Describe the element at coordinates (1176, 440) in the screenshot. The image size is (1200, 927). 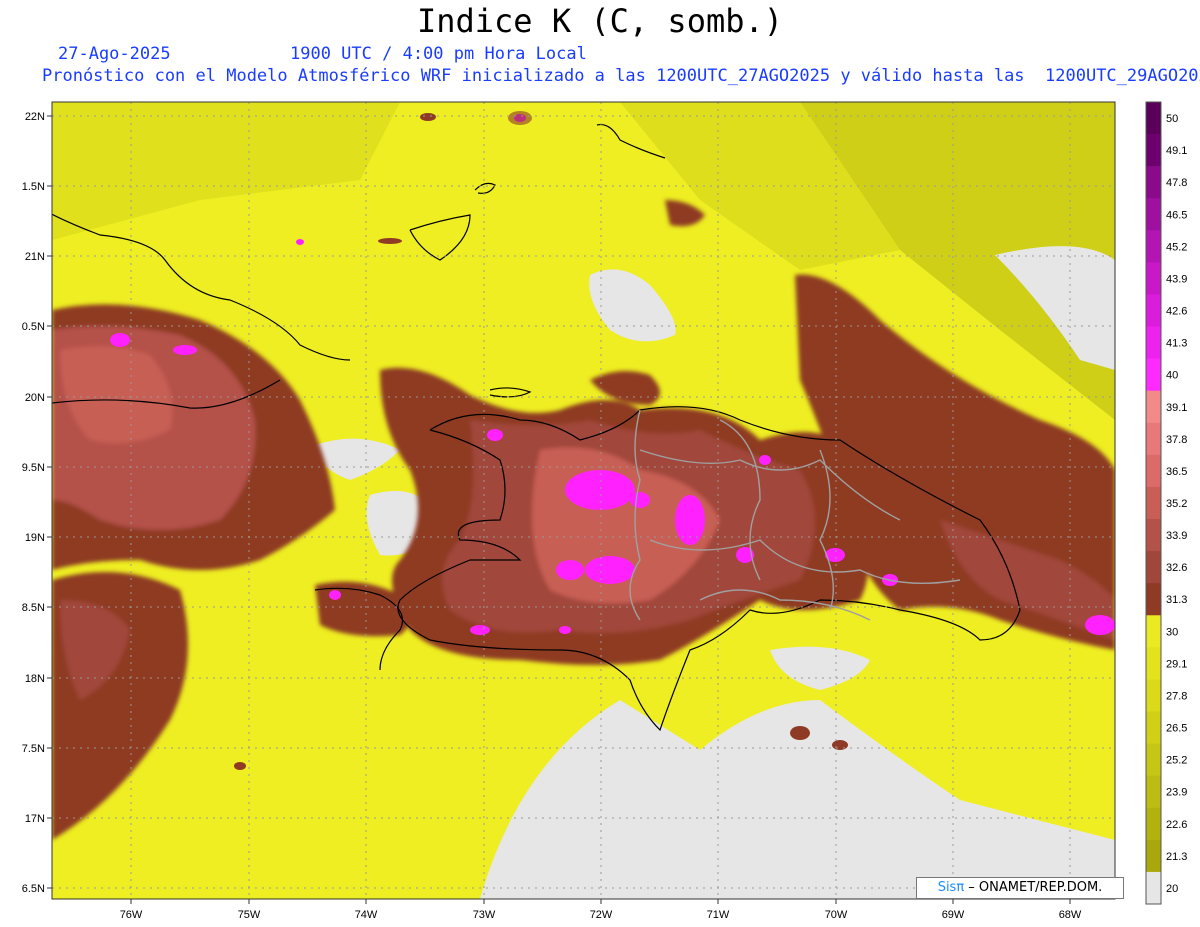
I see `legend-label: 37.8` at that location.